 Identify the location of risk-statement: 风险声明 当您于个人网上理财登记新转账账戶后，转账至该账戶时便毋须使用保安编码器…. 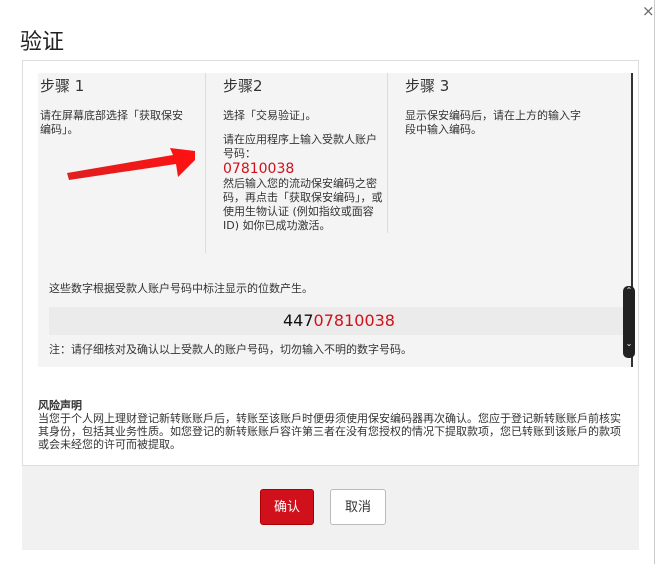
(333, 425).